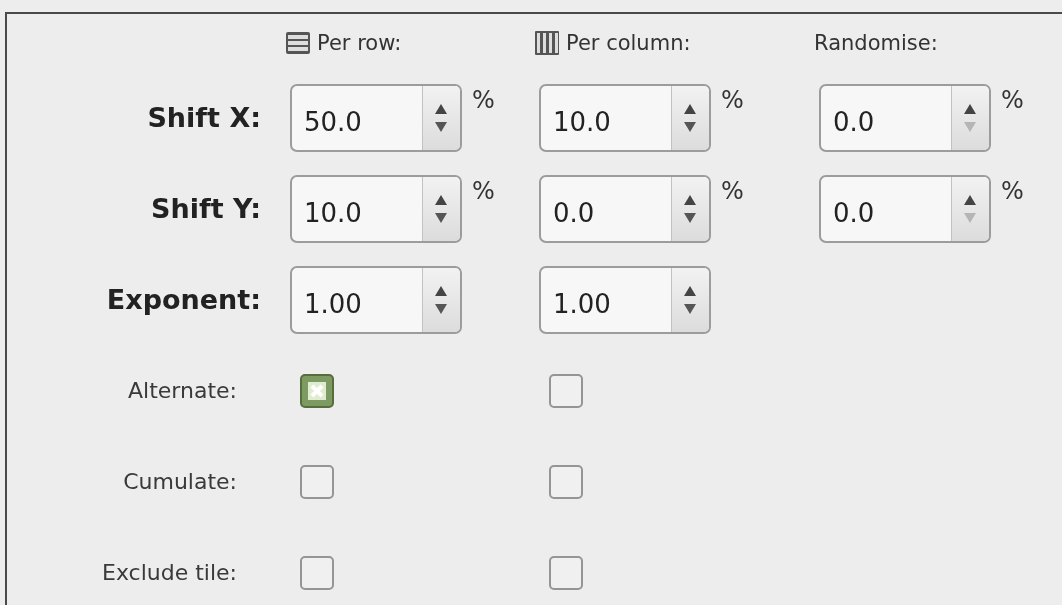 This screenshot has width=1062, height=605. Describe the element at coordinates (376, 117) in the screenshot. I see `spin-field: 50.0` at that location.